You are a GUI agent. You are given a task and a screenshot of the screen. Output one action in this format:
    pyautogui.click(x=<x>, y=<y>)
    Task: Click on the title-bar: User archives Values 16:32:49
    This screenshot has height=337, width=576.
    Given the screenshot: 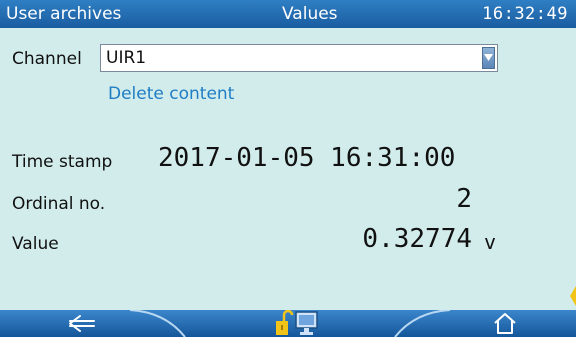 What is the action you would take?
    pyautogui.click(x=288, y=14)
    